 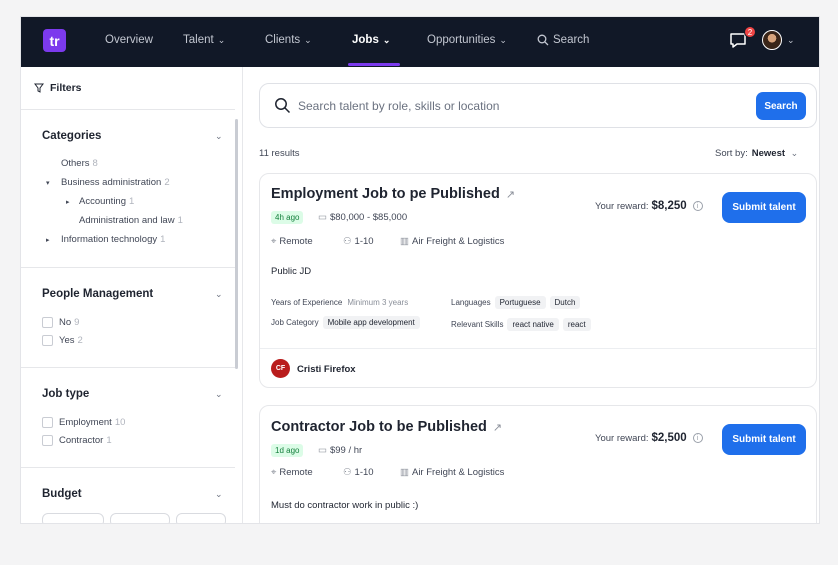 I want to click on attr-value: Minimum 3 years, so click(x=378, y=302).